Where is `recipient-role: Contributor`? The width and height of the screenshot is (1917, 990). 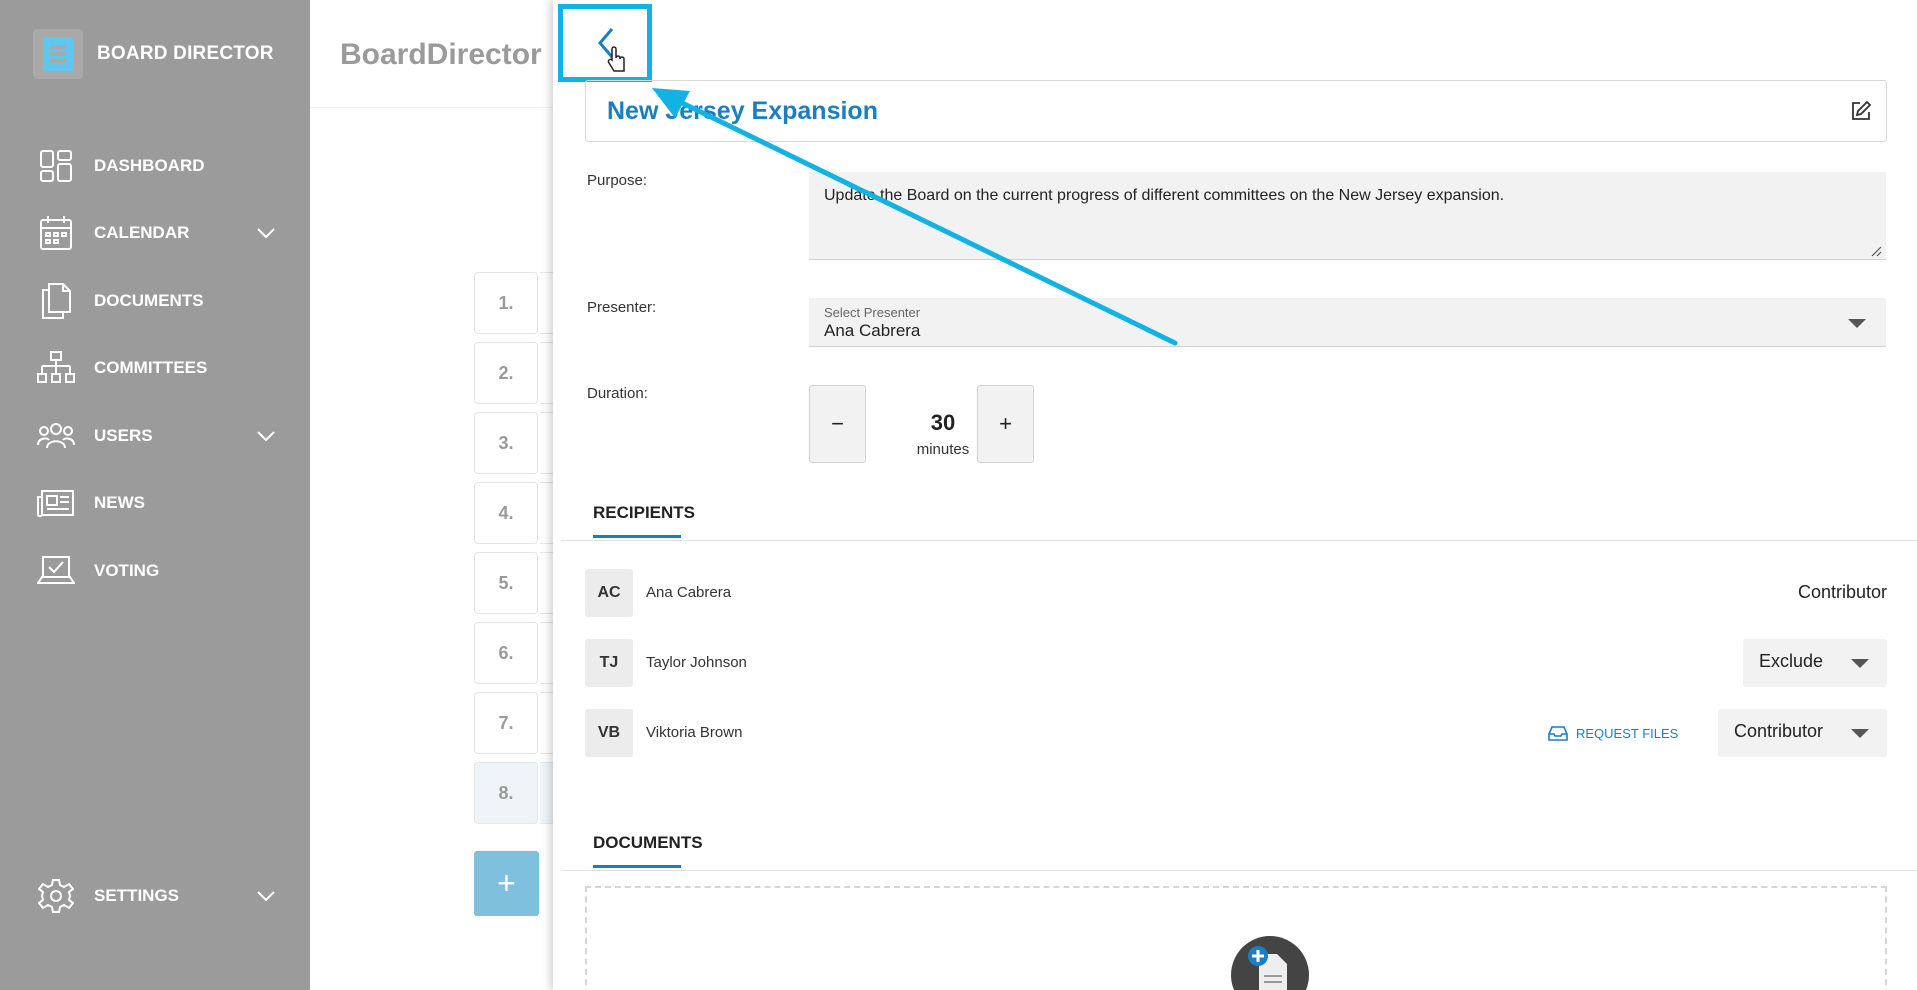 recipient-role: Contributor is located at coordinates (1842, 592).